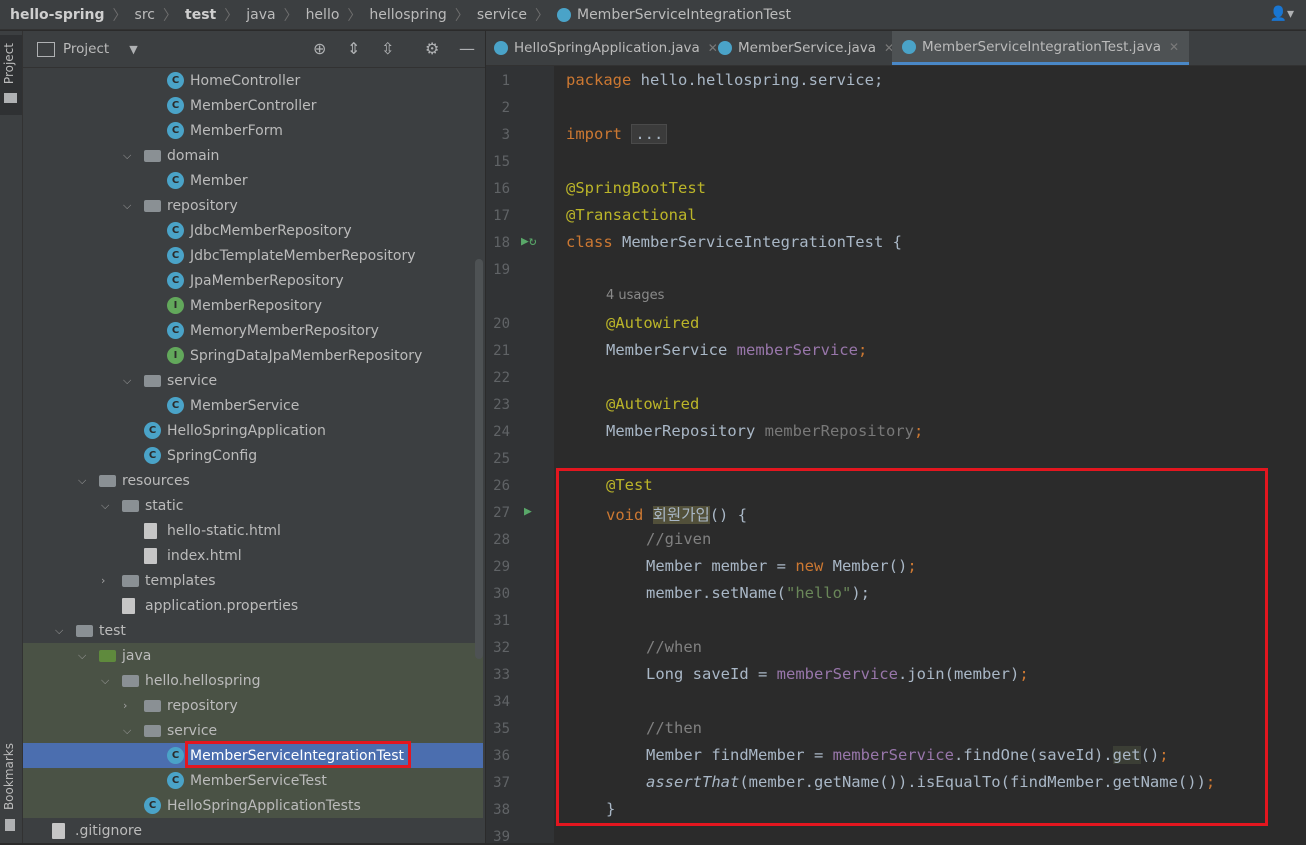 This screenshot has width=1306, height=845. What do you see at coordinates (253, 305) in the screenshot?
I see `tree-item: I MemberRepository` at bounding box center [253, 305].